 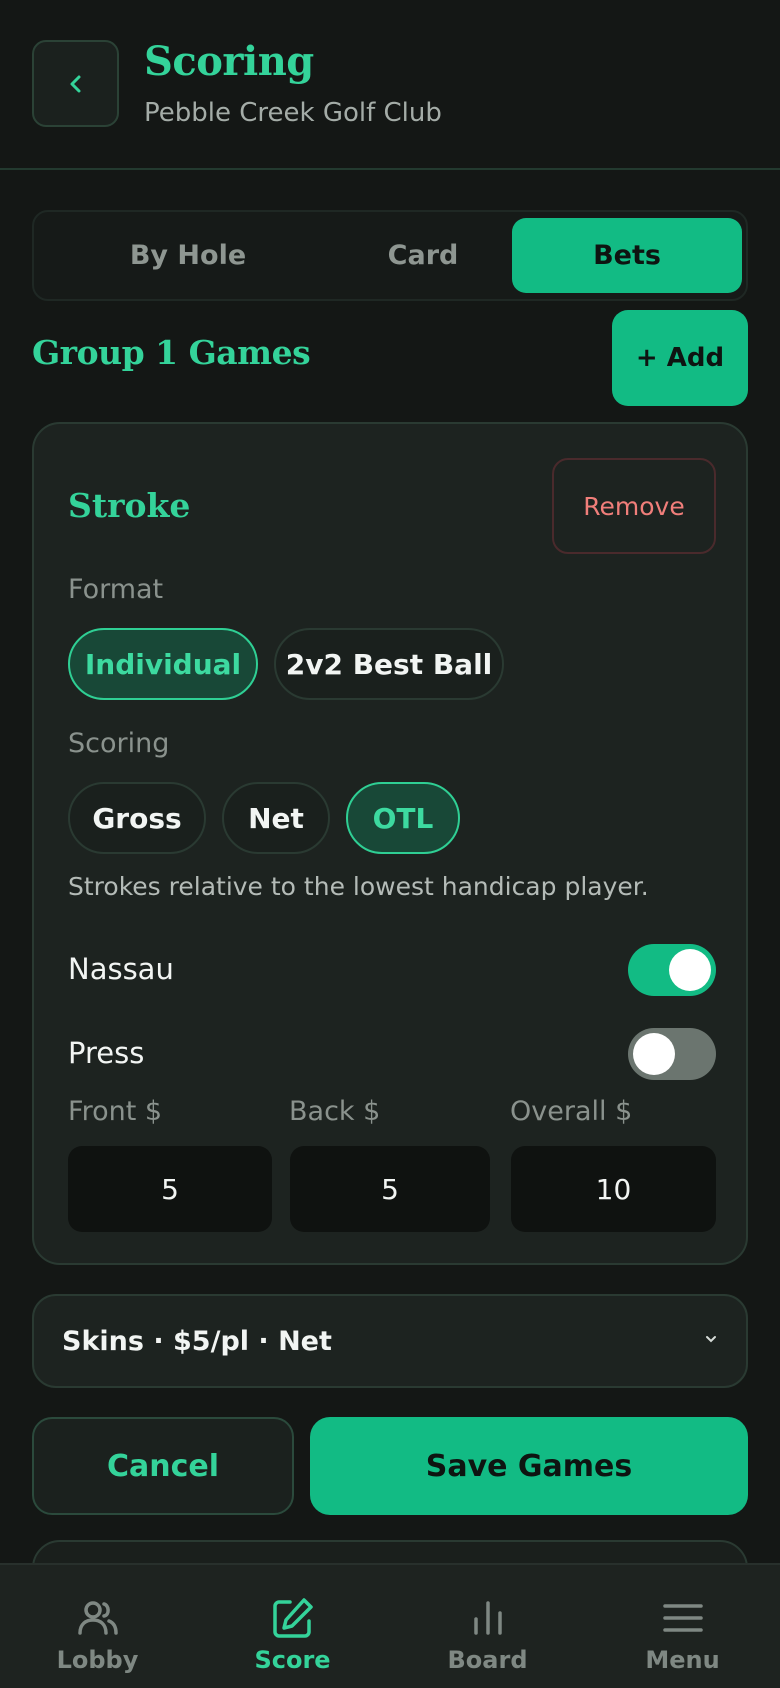 I want to click on chevron-left-icon, so click(x=75, y=83).